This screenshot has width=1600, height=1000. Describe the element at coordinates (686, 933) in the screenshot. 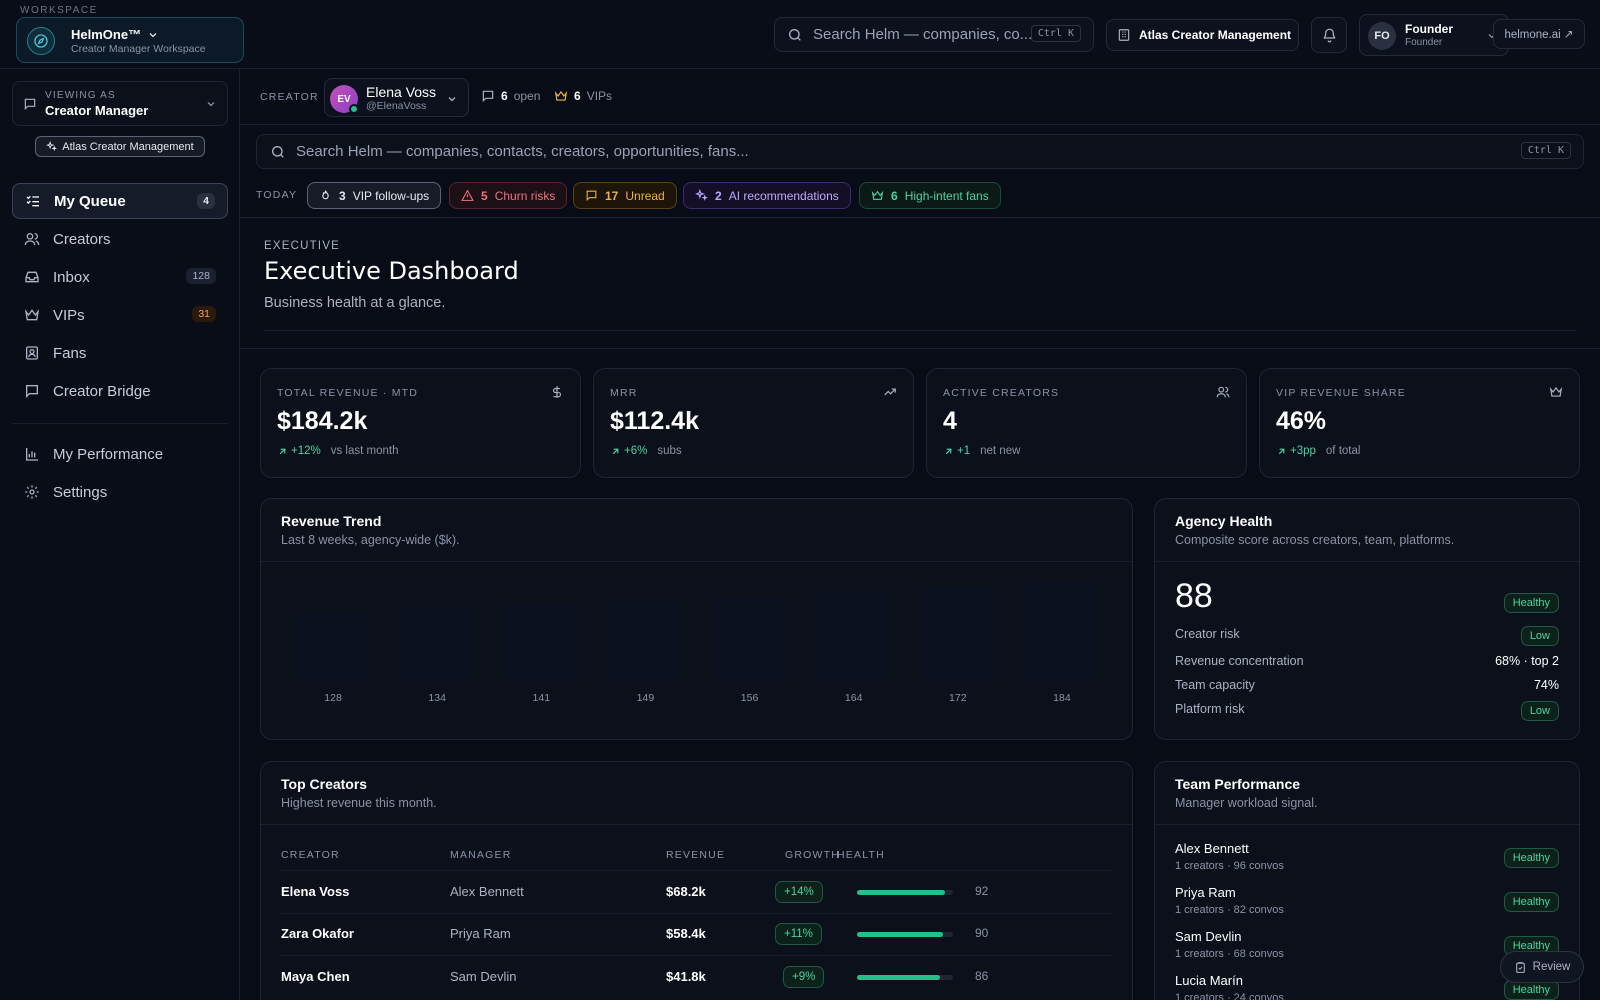

I see `revenue-cell: $58.4k` at that location.